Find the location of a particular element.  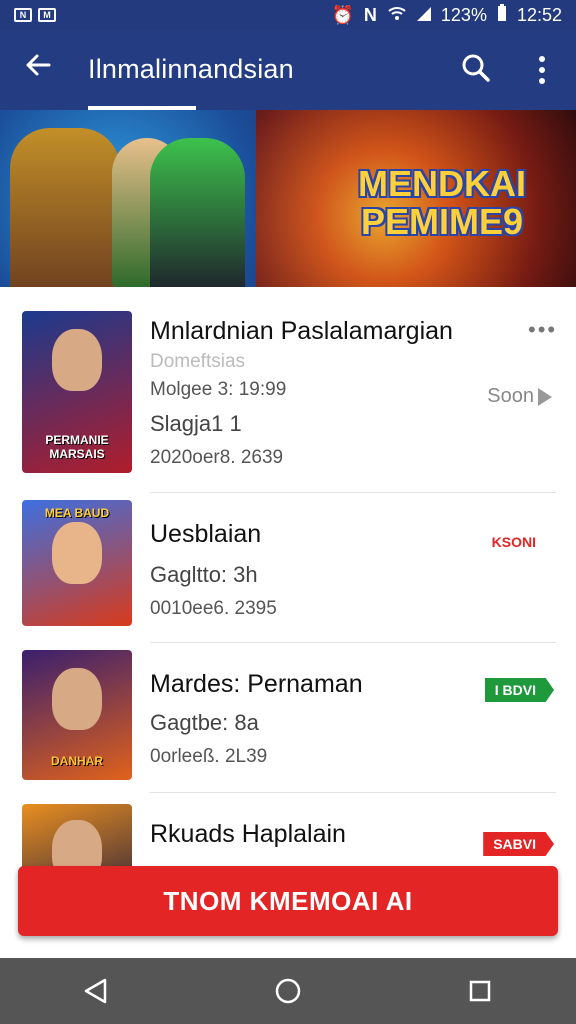

item-meta: Gagtbe: 8a is located at coordinates (204, 722).